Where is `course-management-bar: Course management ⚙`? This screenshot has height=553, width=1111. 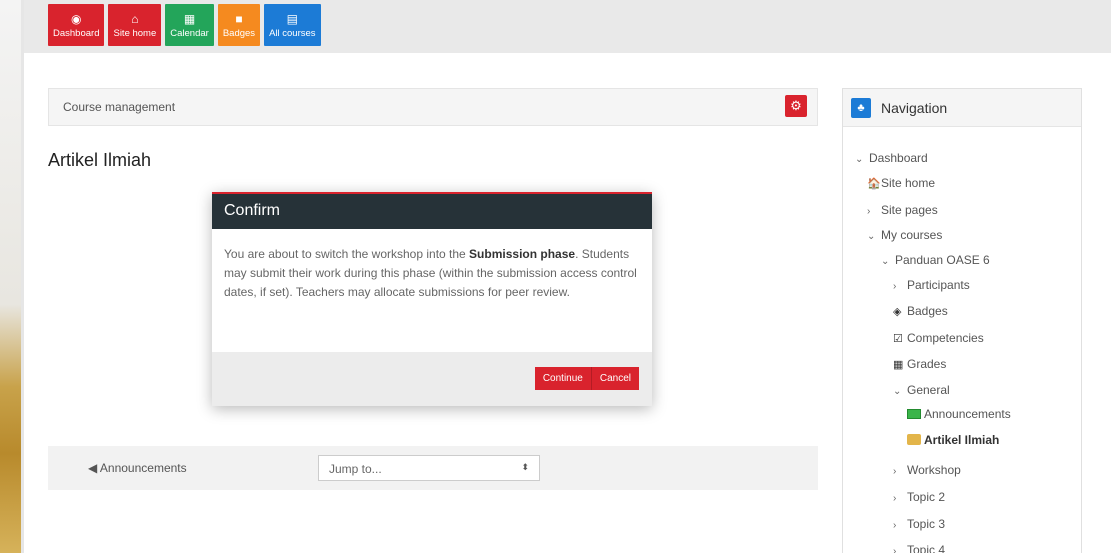 course-management-bar: Course management ⚙ is located at coordinates (433, 107).